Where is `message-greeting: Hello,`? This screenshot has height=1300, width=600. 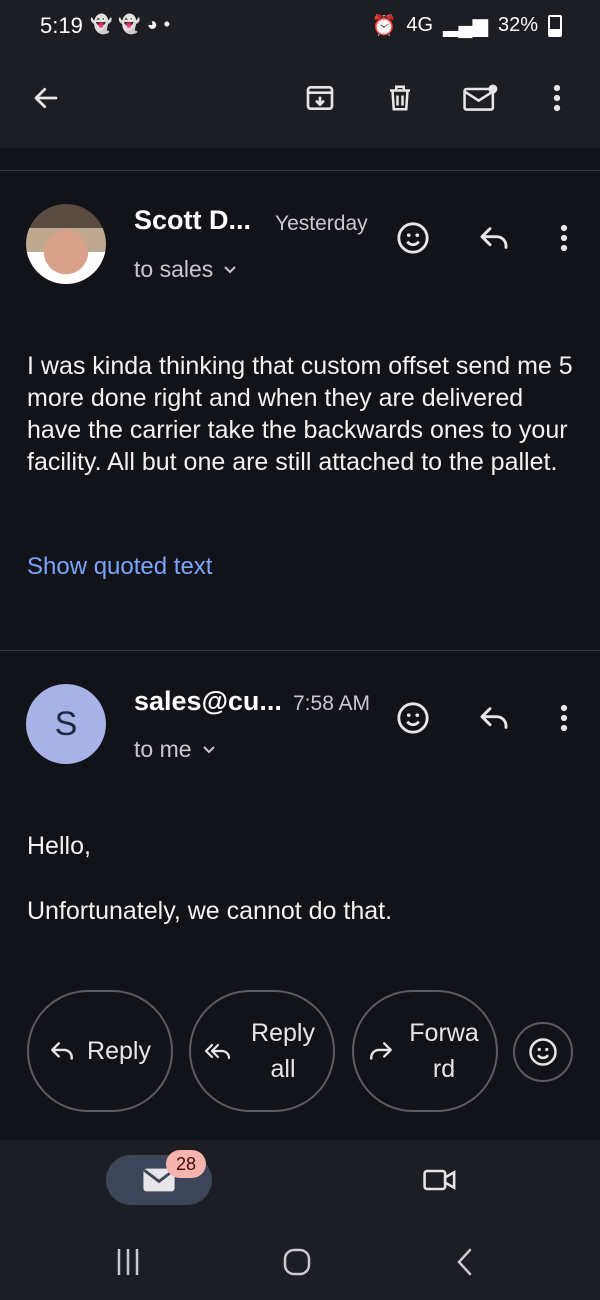 message-greeting: Hello, is located at coordinates (59, 846).